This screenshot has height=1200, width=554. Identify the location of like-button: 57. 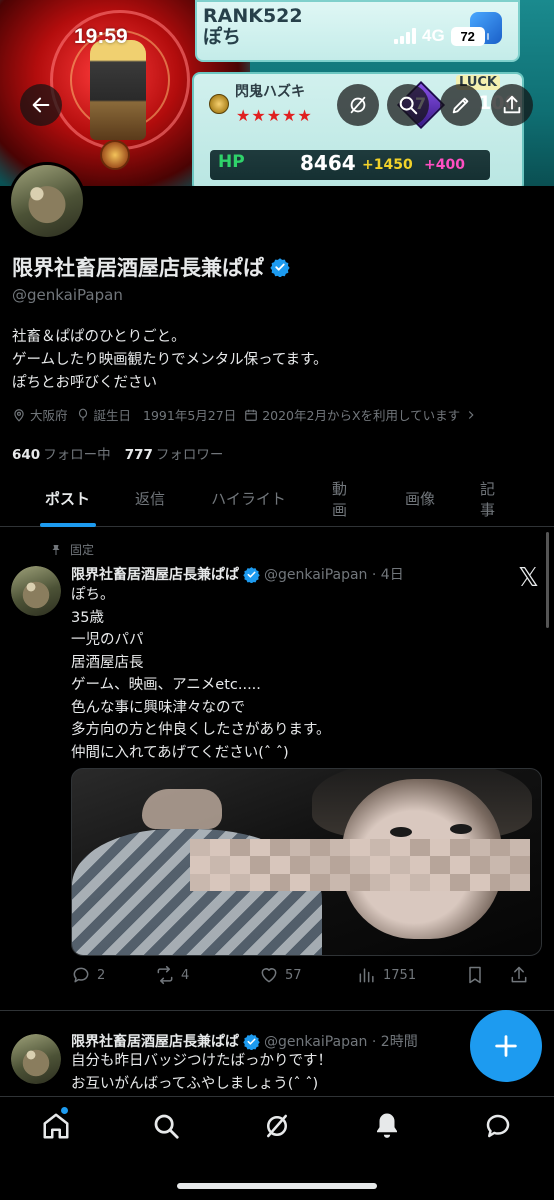
(308, 975).